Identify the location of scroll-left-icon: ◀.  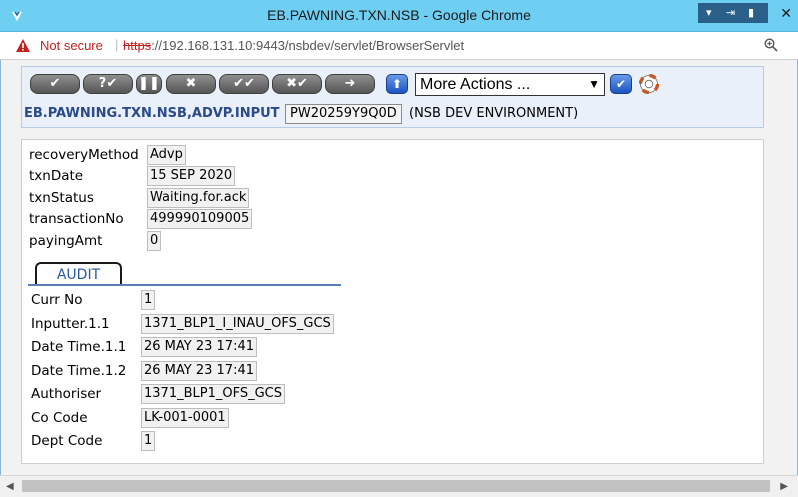
(10, 486).